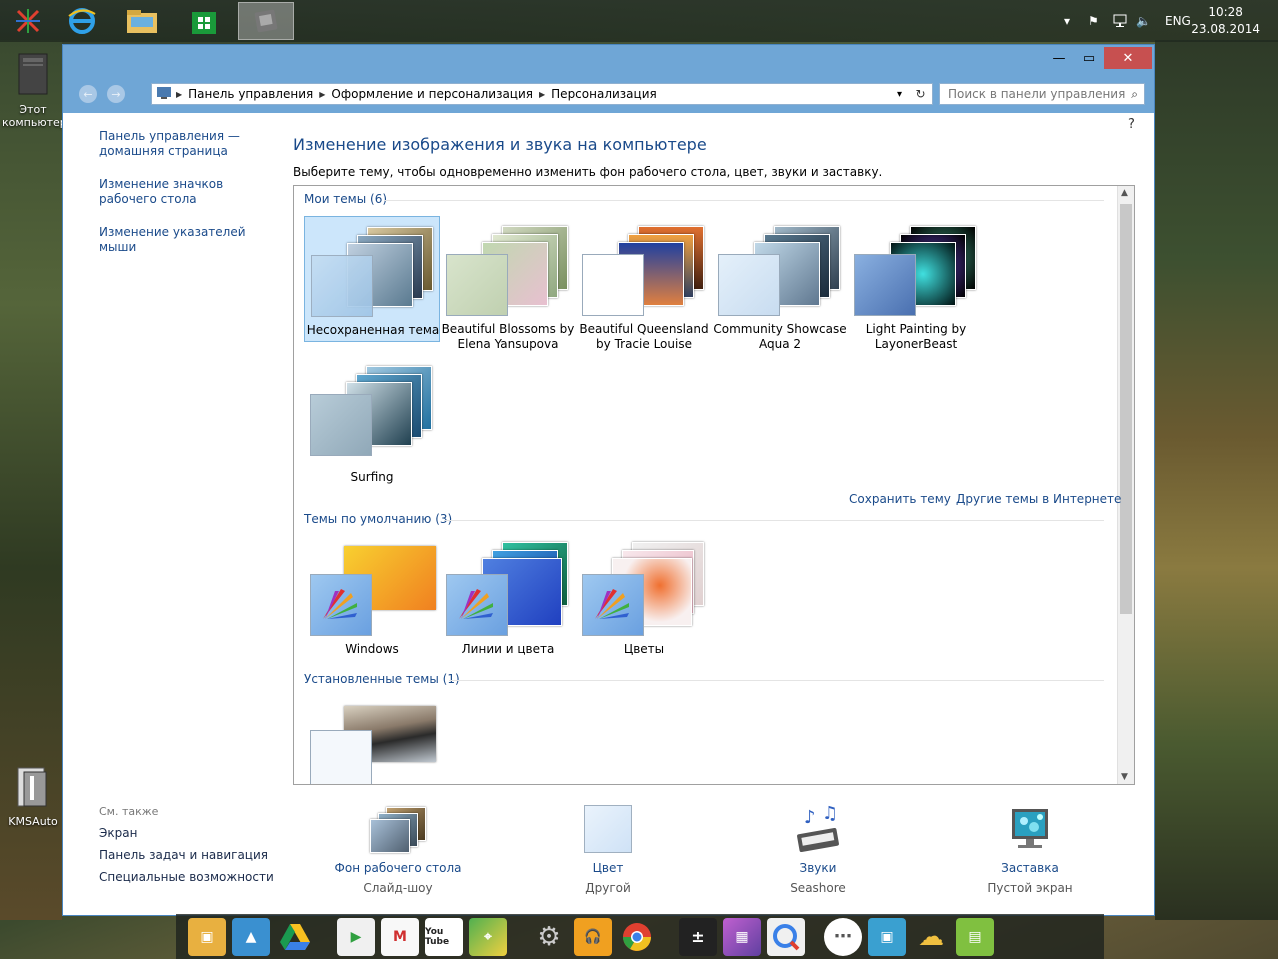 This screenshot has width=1278, height=959. Describe the element at coordinates (194, 877) in the screenshot. I see `see-also-accessibility-link: Специальные возможности` at that location.